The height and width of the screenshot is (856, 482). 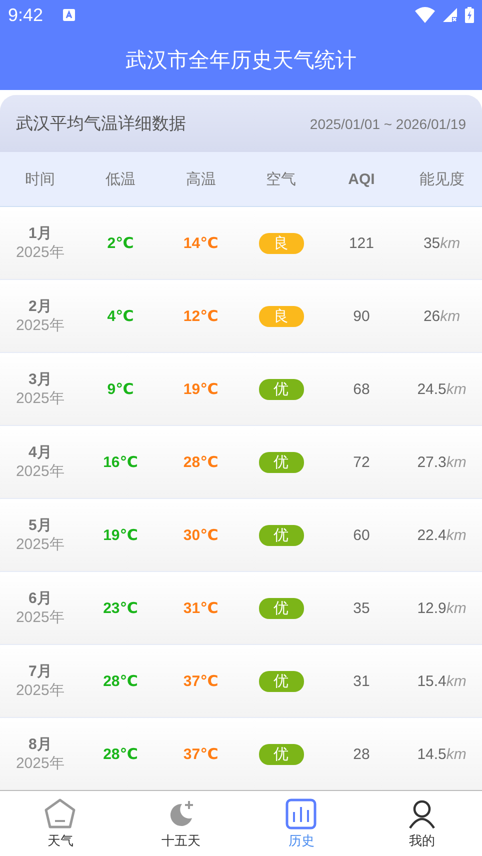 What do you see at coordinates (361, 535) in the screenshot?
I see `aqi-value: 60` at bounding box center [361, 535].